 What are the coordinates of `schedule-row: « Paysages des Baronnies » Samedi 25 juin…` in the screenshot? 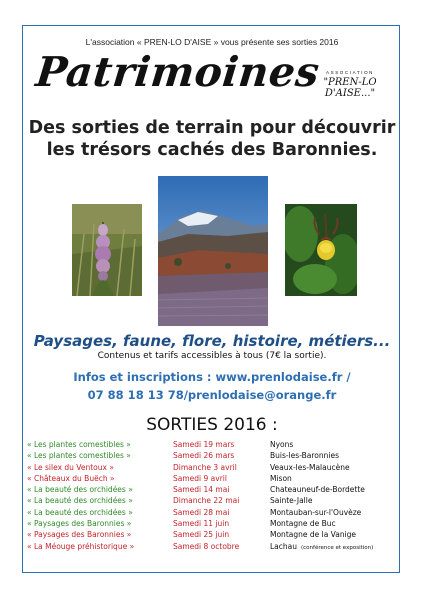 It's located at (211, 534).